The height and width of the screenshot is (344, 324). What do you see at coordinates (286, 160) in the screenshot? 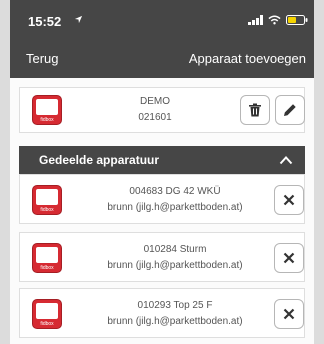
I see `chevron-up-icon` at bounding box center [286, 160].